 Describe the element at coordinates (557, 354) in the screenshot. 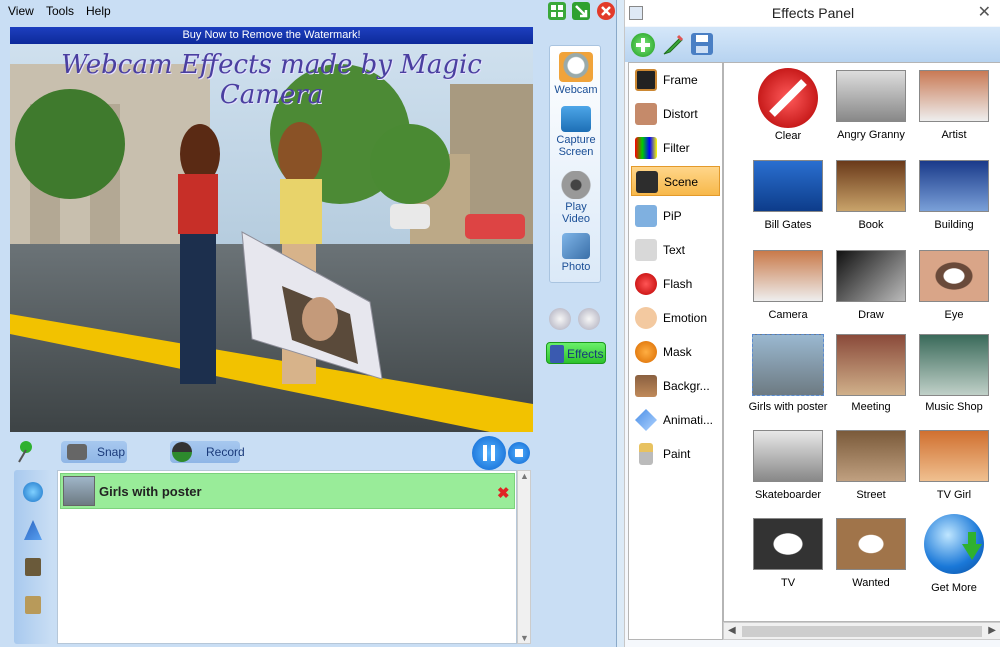

I see `magic-hat-icon` at that location.